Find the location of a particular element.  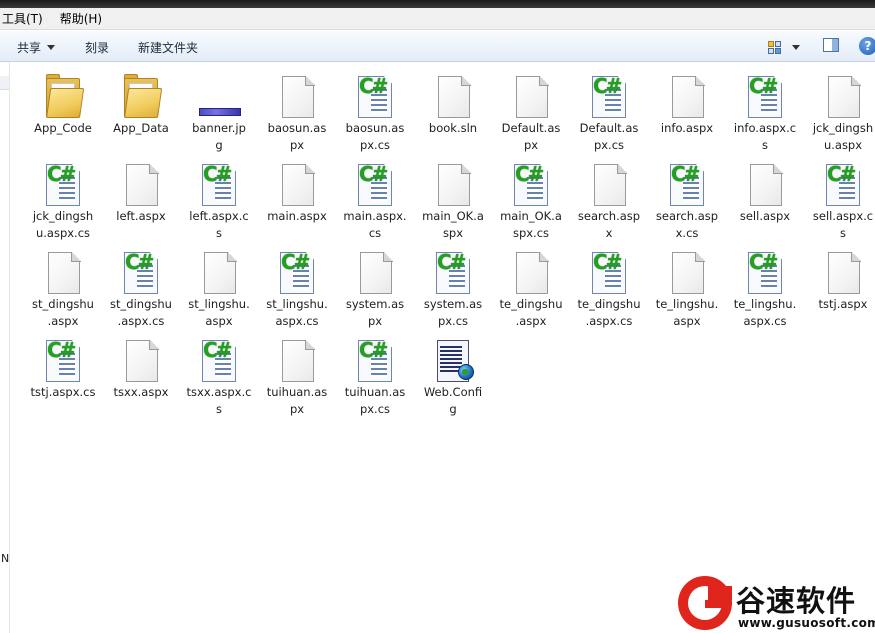

file-item: App_Data is located at coordinates (141, 116).